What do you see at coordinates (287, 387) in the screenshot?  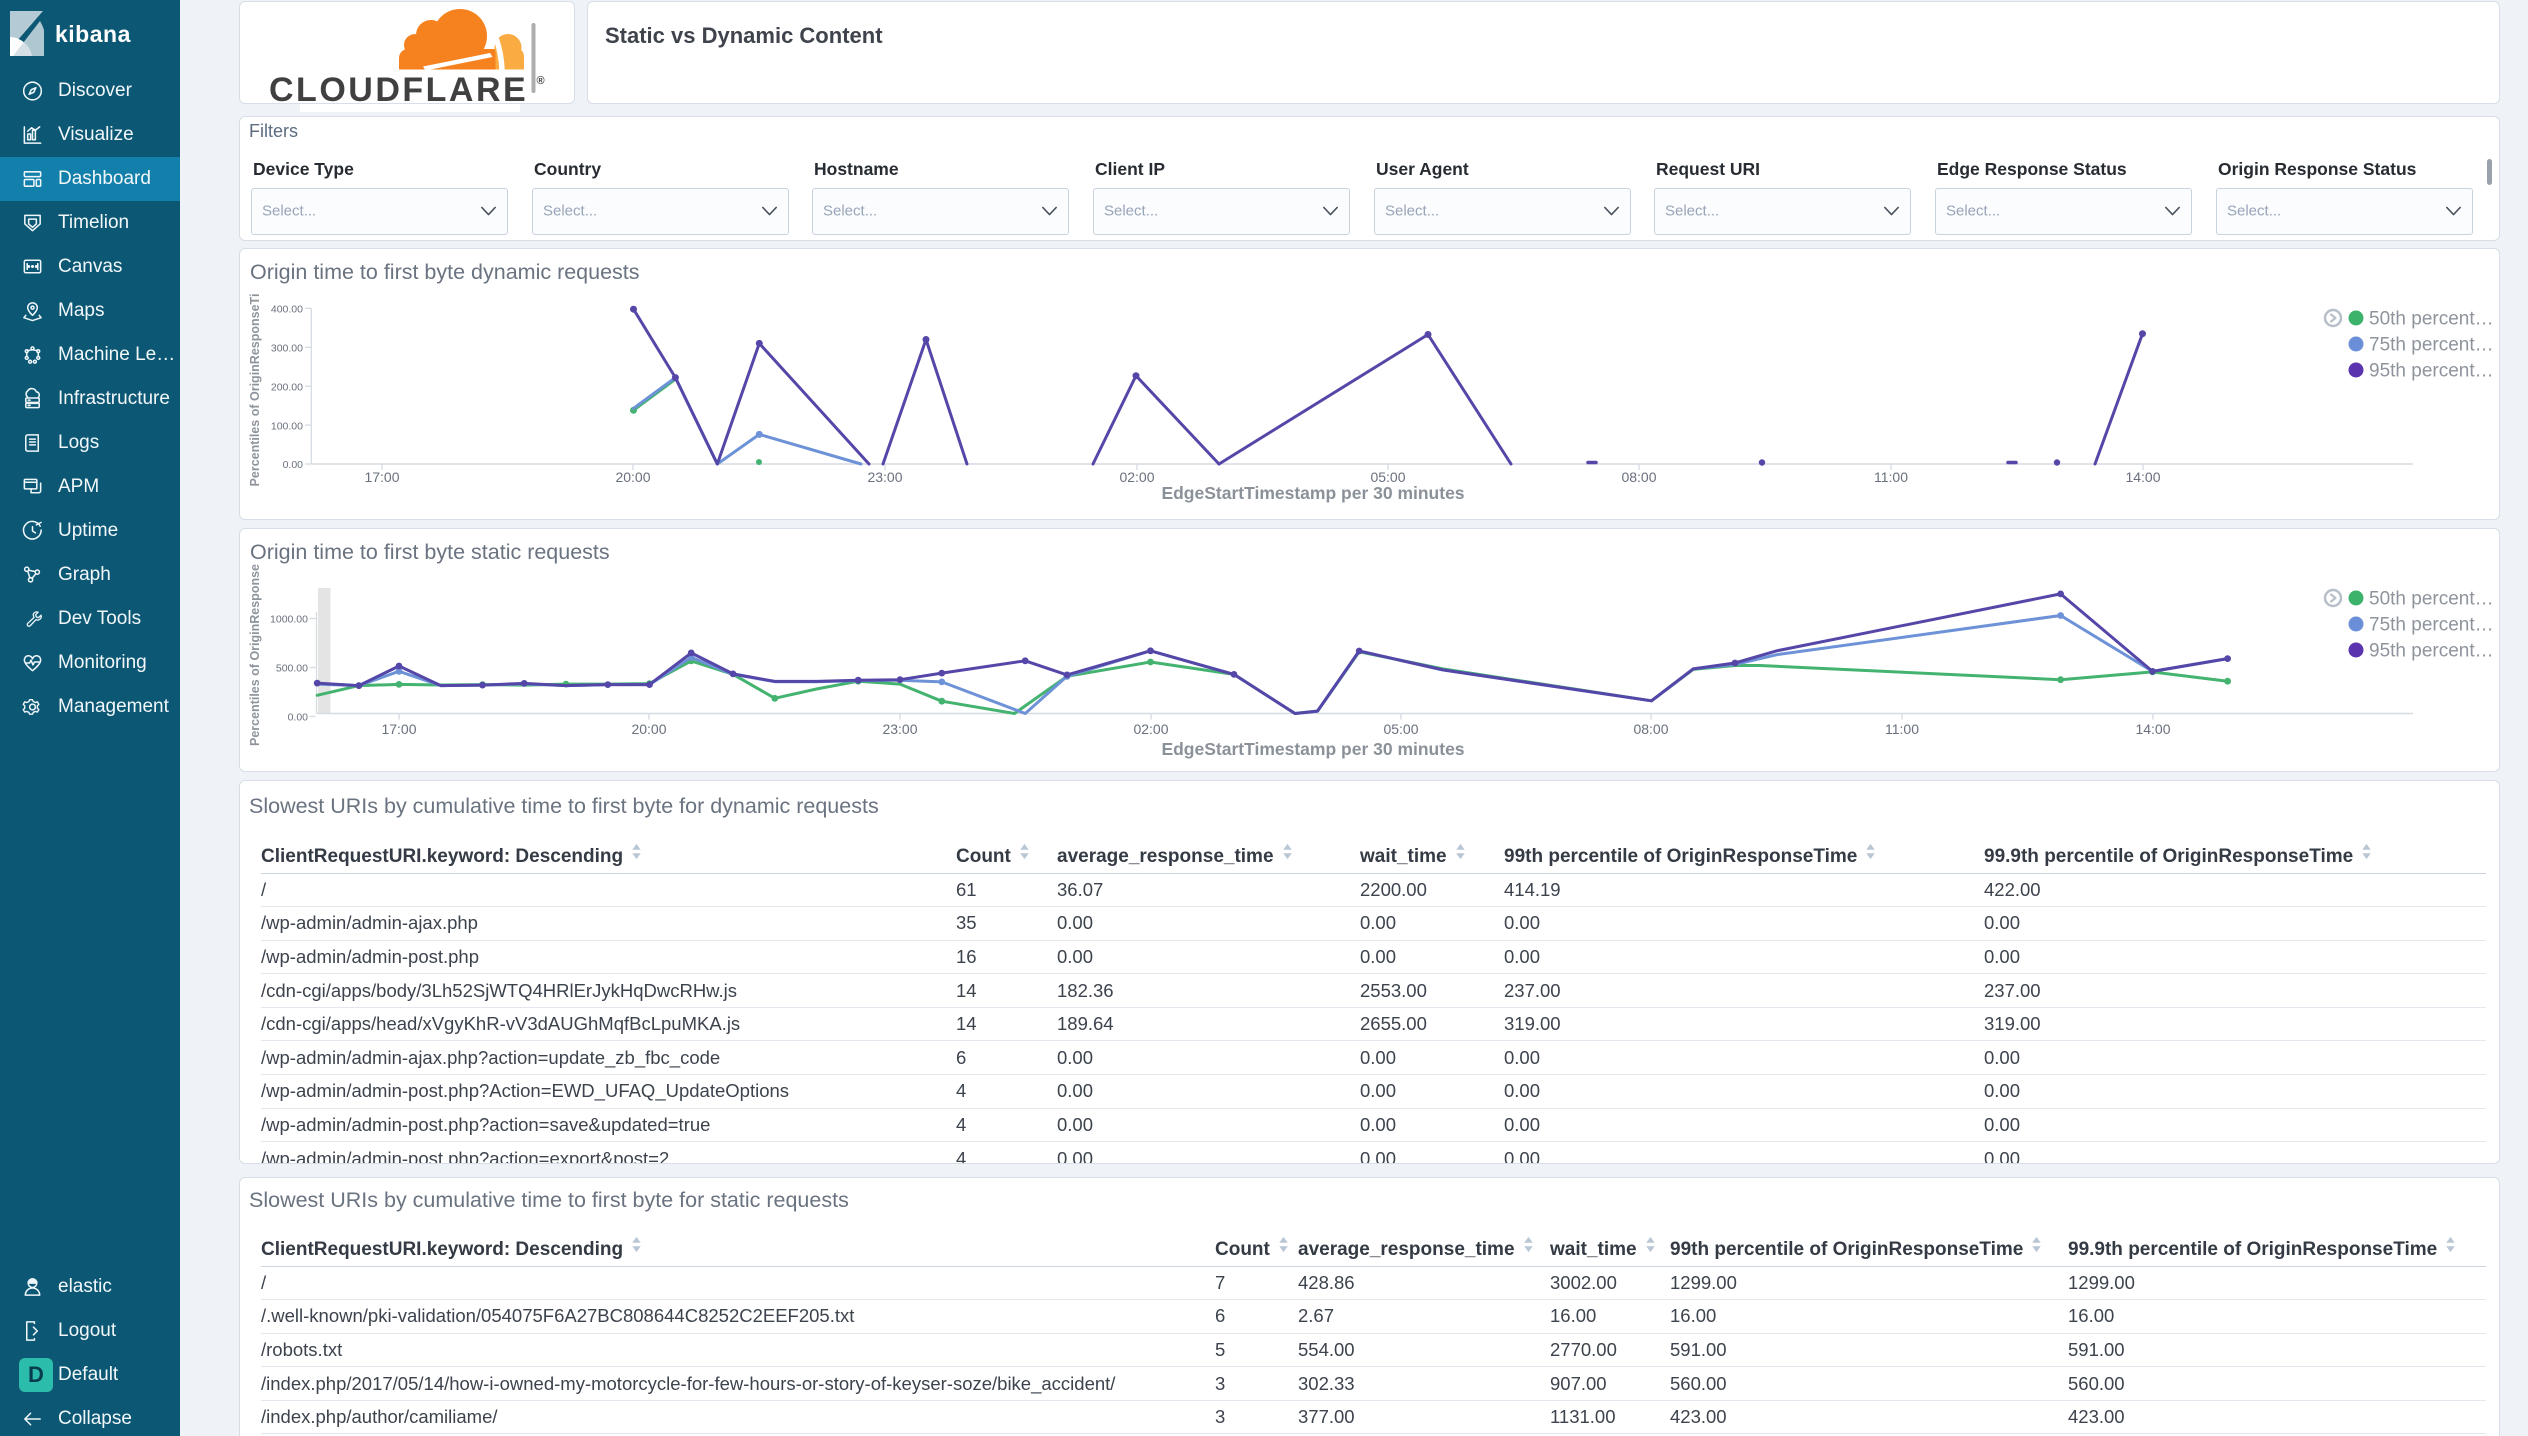 I see `svg-text: 200.00` at bounding box center [287, 387].